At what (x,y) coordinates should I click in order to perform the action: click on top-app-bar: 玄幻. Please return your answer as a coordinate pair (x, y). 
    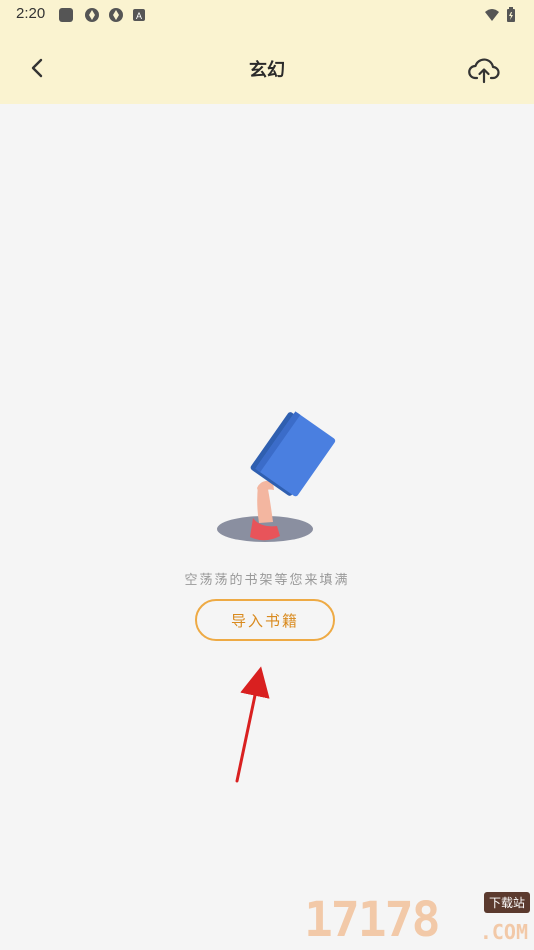
    Looking at the image, I should click on (267, 67).